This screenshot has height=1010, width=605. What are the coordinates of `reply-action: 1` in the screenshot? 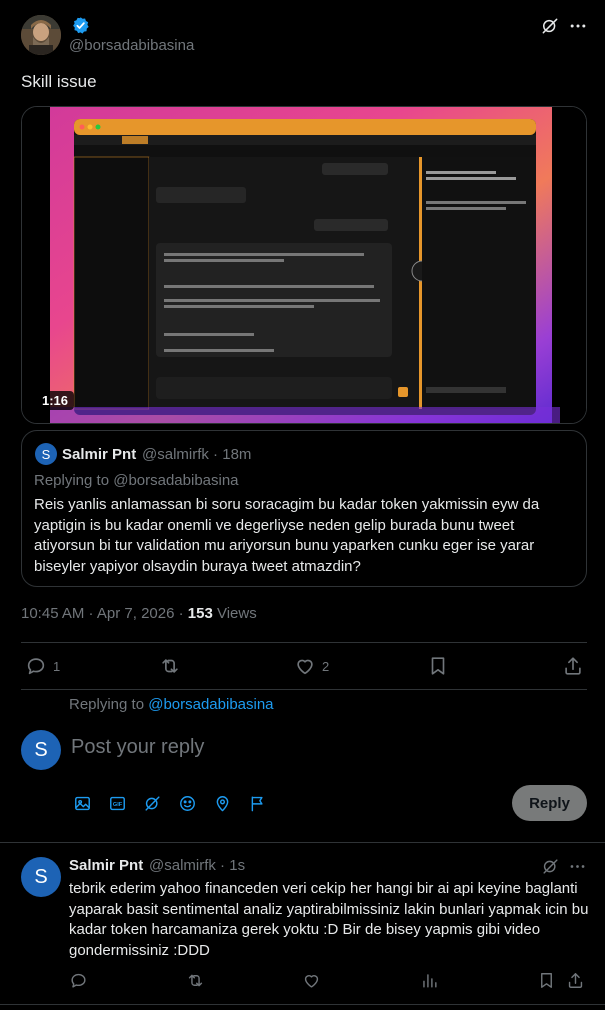 It's located at (42, 666).